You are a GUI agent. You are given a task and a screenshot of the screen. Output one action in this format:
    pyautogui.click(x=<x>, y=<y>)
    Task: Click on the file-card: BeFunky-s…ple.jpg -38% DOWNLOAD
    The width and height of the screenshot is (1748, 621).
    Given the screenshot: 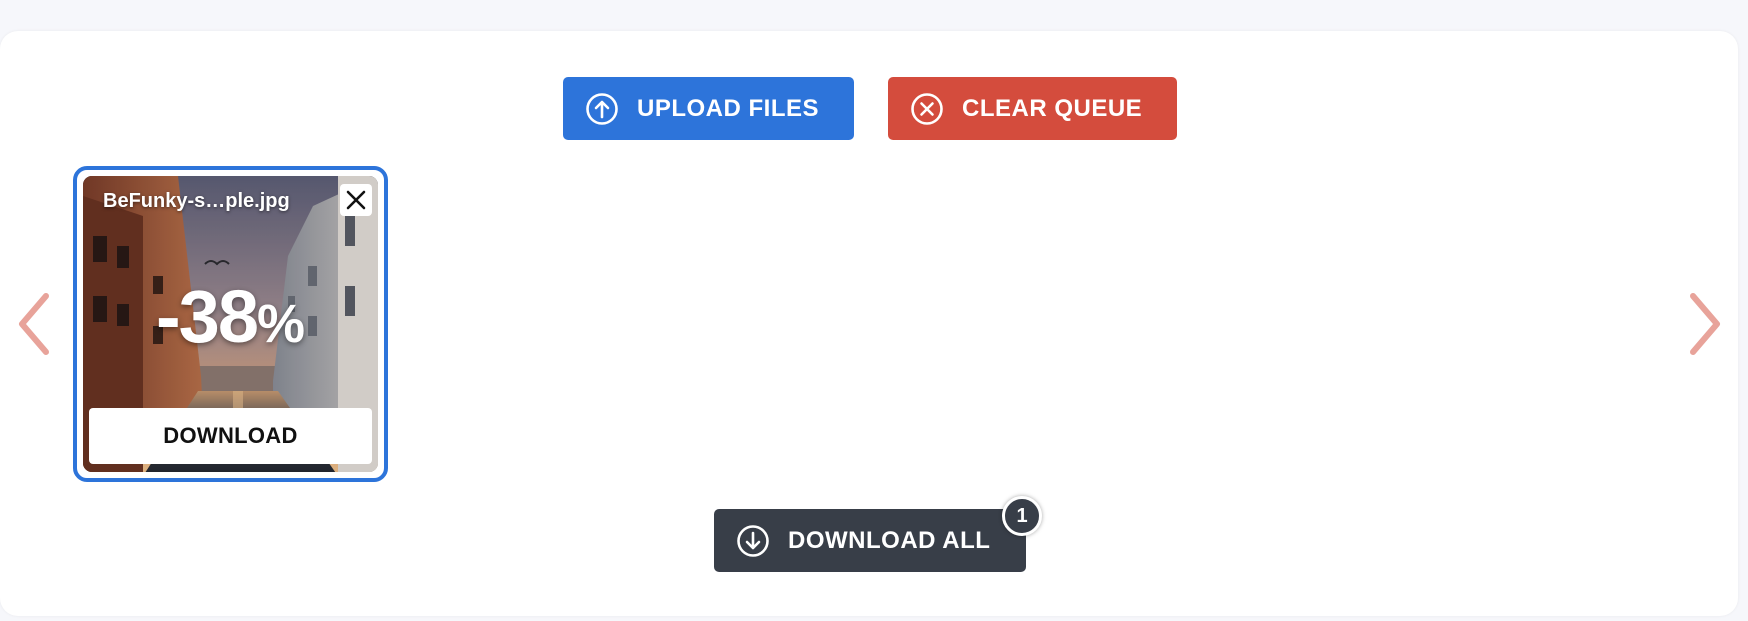 What is the action you would take?
    pyautogui.click(x=230, y=324)
    